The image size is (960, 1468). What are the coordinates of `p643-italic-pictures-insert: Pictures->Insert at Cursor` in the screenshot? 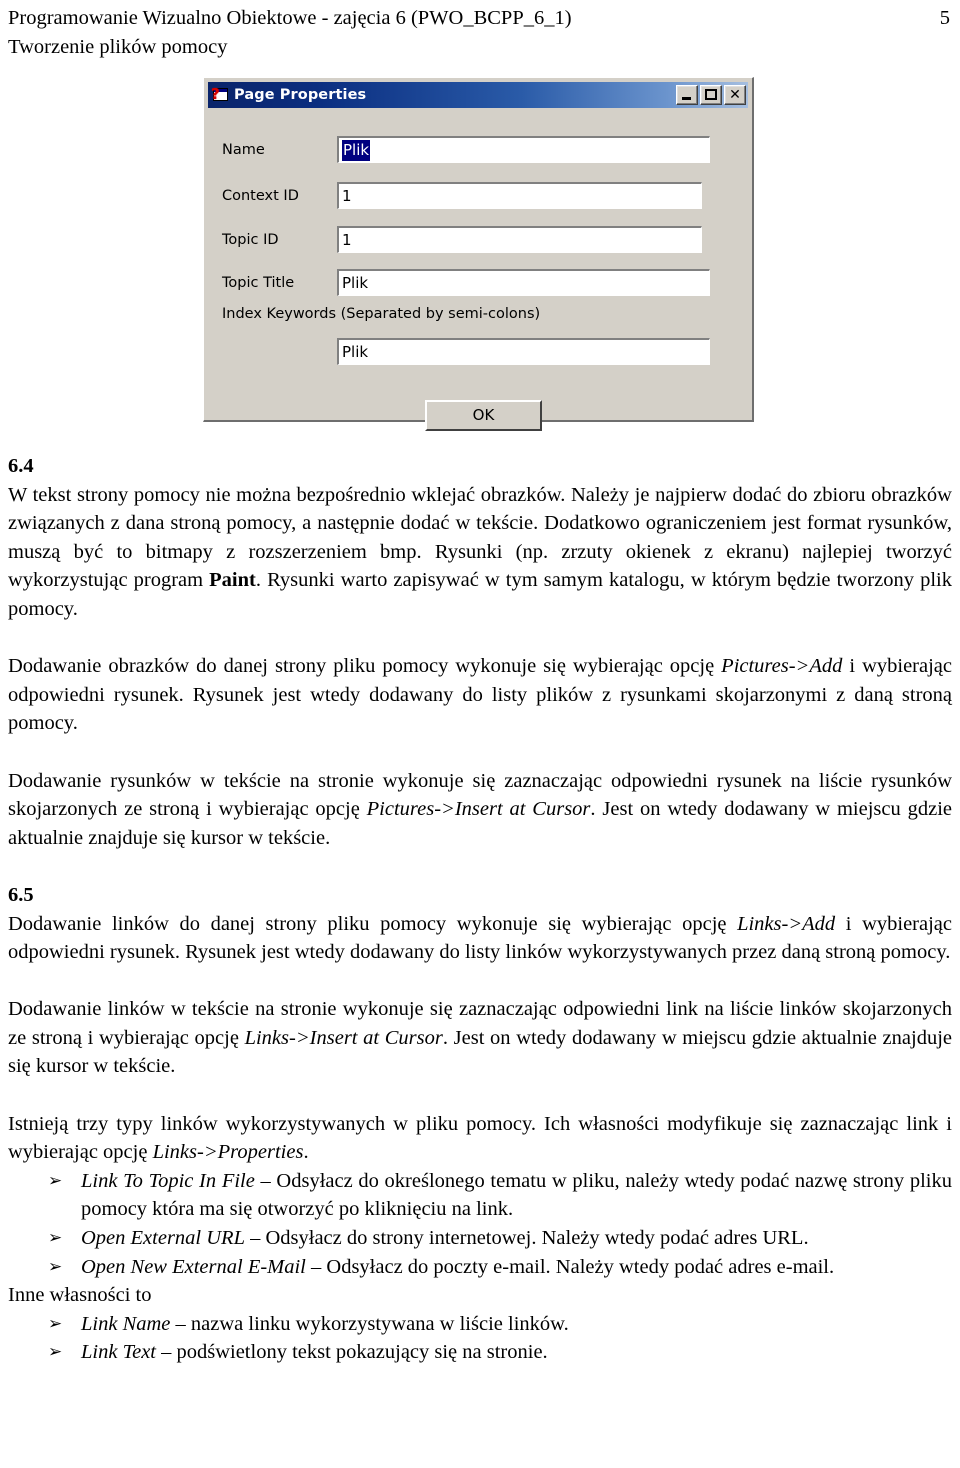 It's located at (478, 809).